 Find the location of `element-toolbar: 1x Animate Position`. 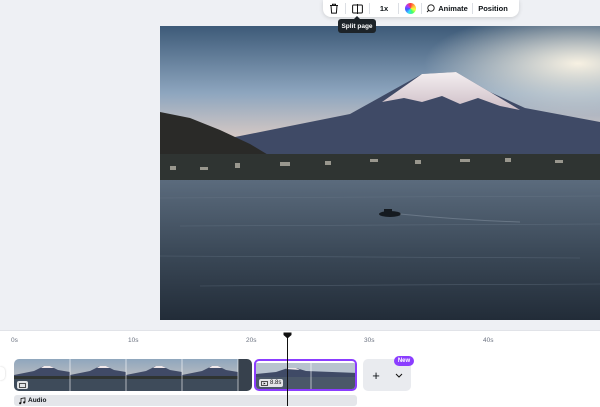

element-toolbar: 1x Animate Position is located at coordinates (421, 8).